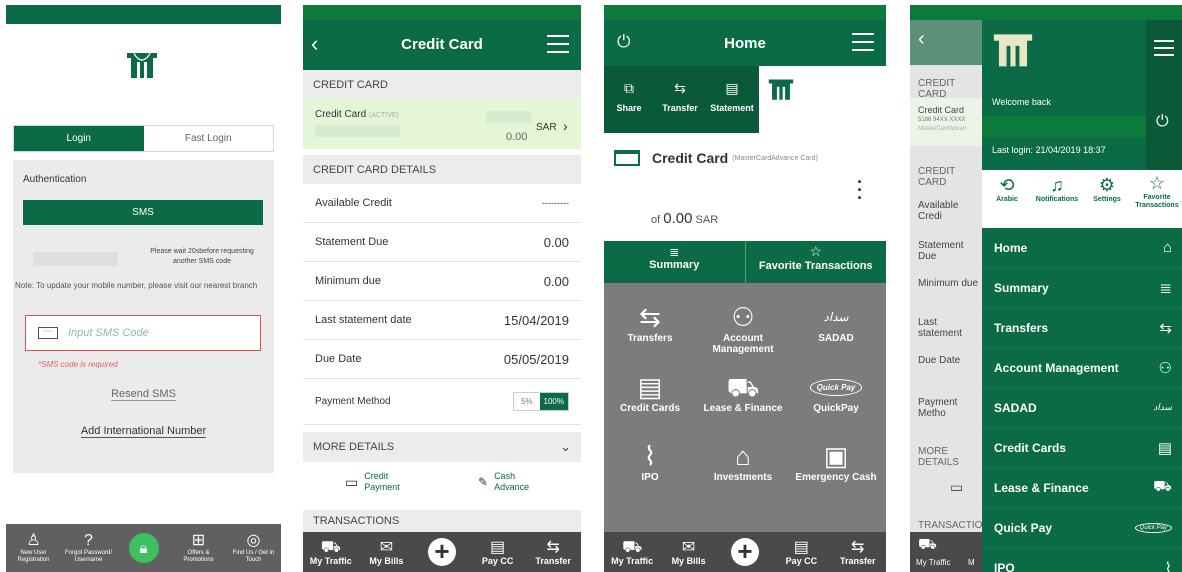 The height and width of the screenshot is (572, 1182). What do you see at coordinates (674, 252) in the screenshot?
I see `list-icon: ≣` at bounding box center [674, 252].